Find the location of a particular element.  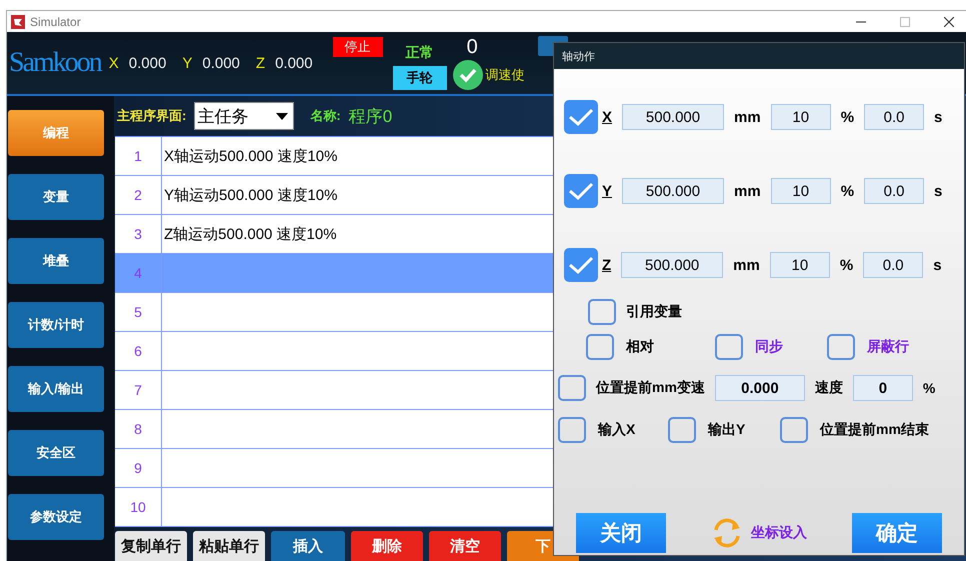

line-number: 10 is located at coordinates (138, 507).